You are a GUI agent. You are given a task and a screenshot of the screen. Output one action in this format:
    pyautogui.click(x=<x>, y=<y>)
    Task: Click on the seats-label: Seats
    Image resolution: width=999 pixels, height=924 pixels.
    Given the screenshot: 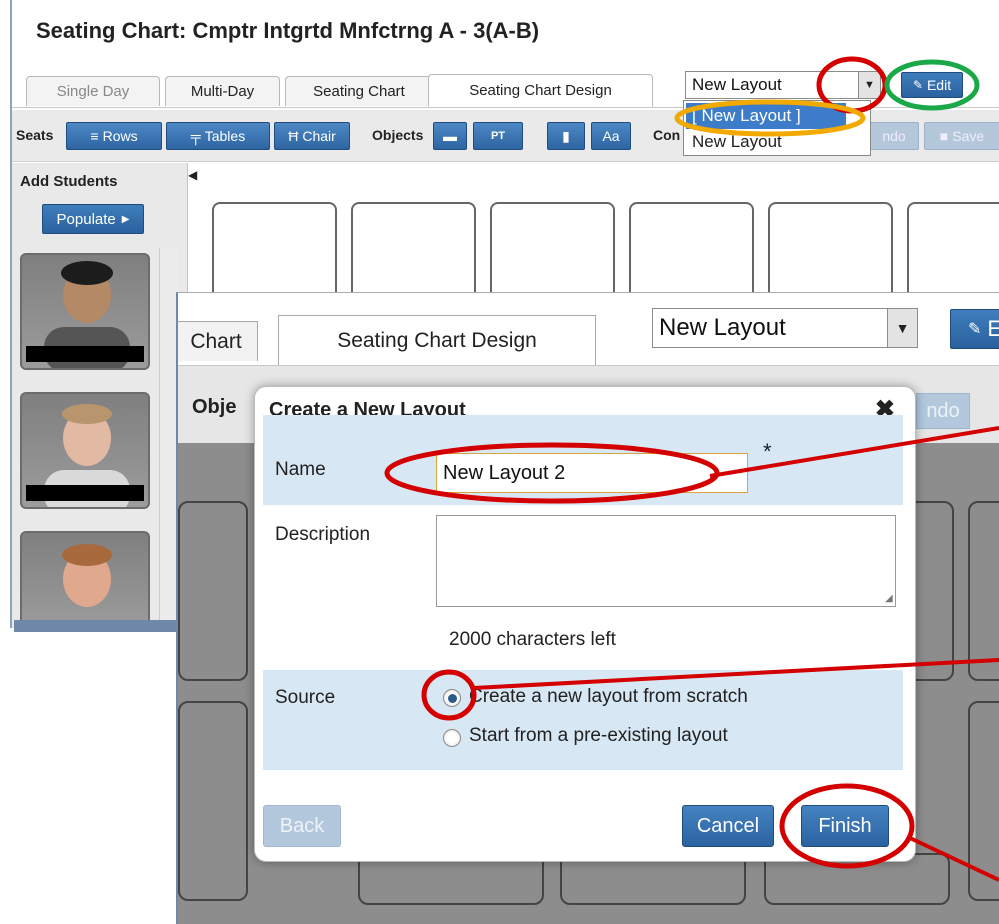 What is the action you would take?
    pyautogui.click(x=35, y=135)
    